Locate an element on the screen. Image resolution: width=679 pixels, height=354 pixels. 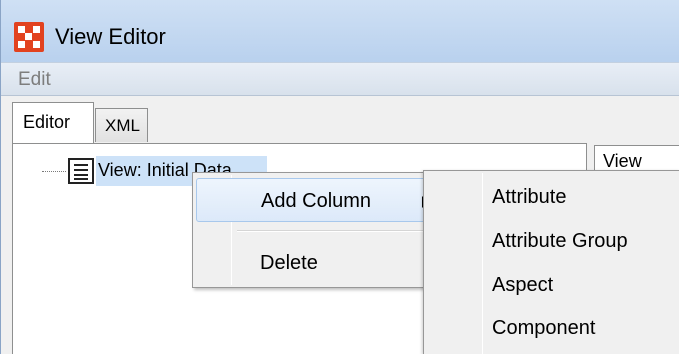
menu-item-label: Delete is located at coordinates (289, 263).